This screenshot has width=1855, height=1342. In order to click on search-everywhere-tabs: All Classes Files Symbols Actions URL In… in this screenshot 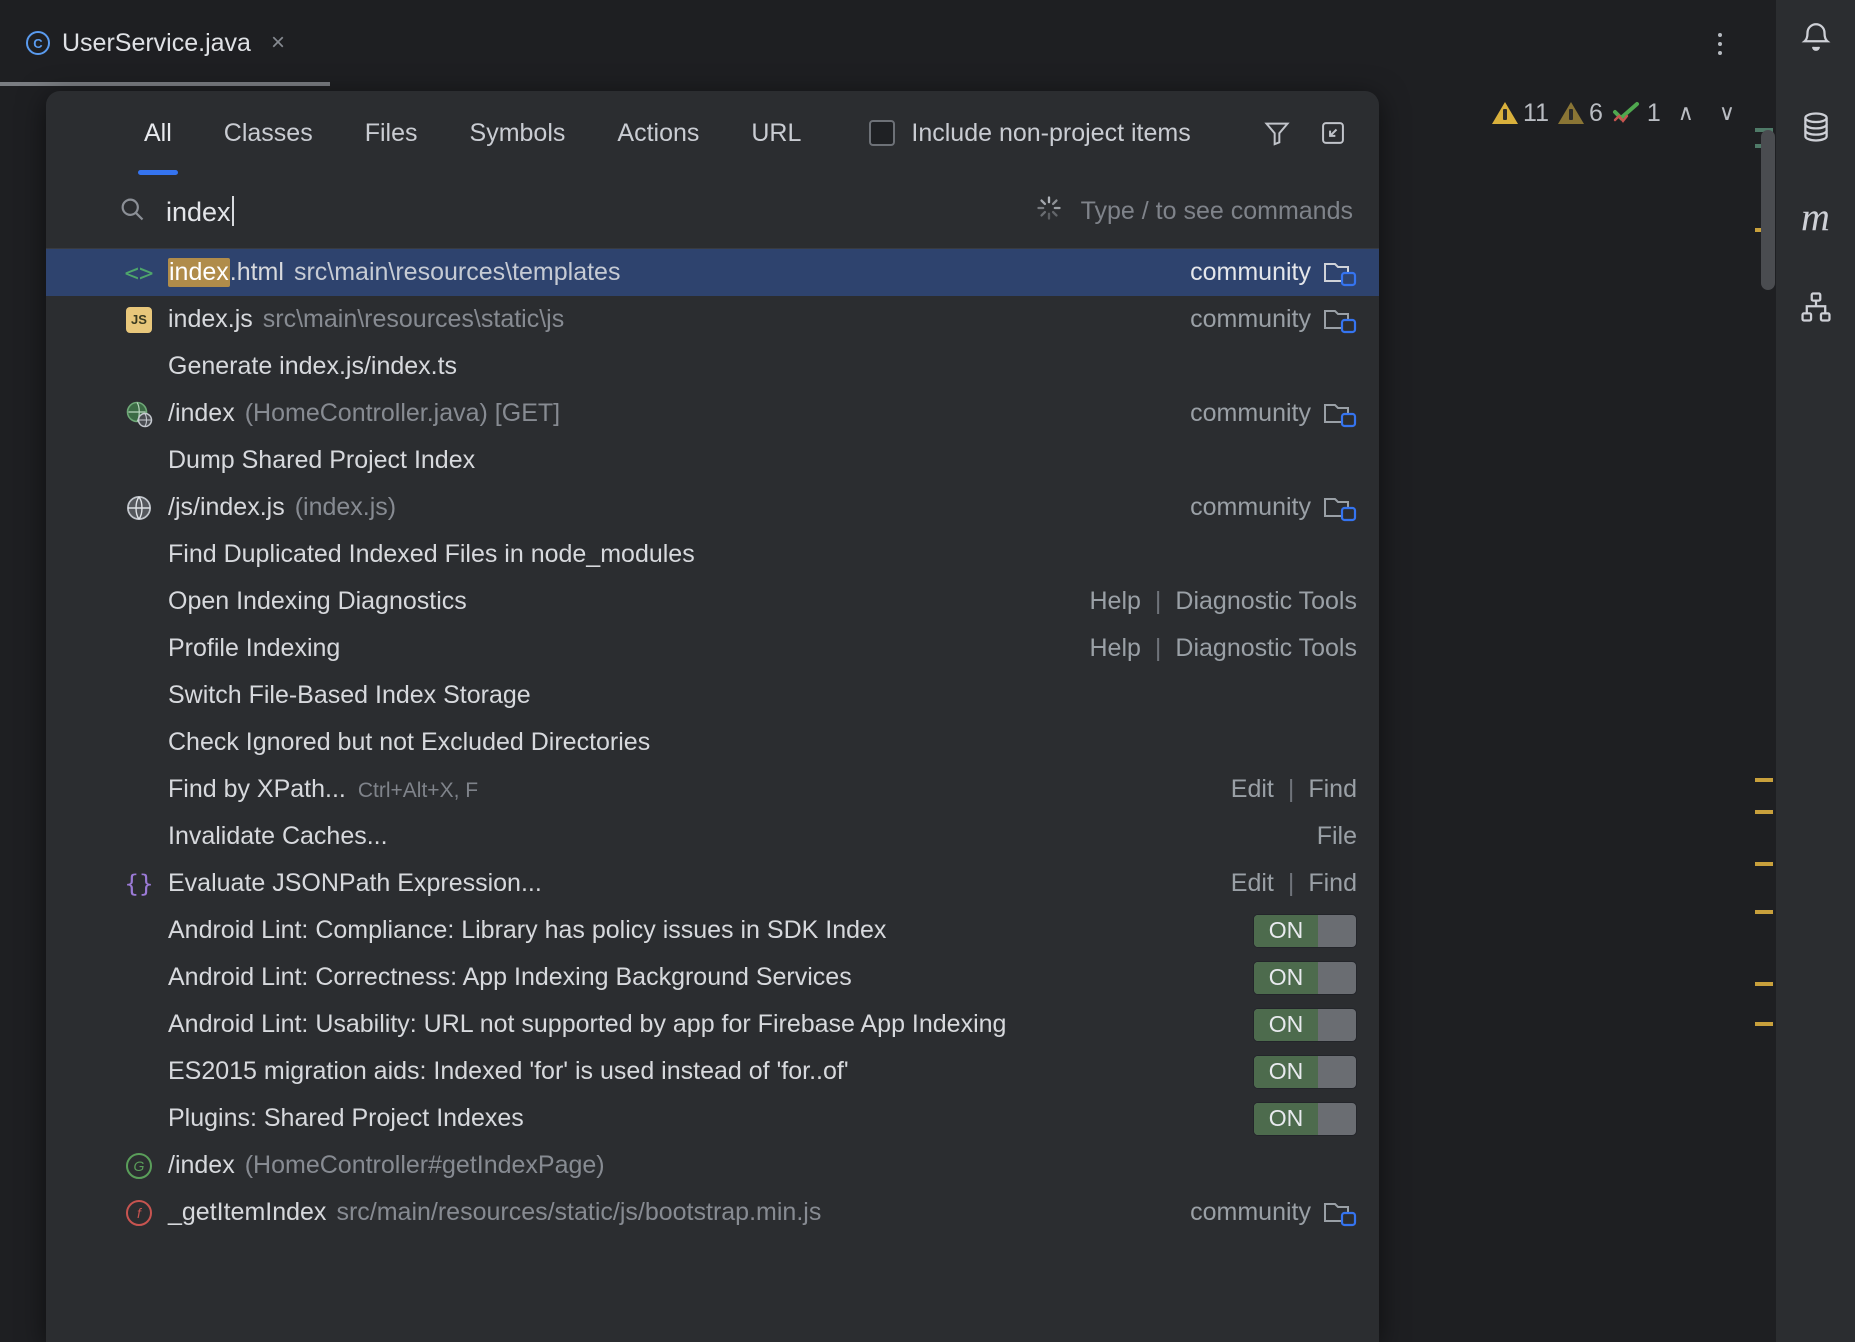, I will do `click(712, 133)`.